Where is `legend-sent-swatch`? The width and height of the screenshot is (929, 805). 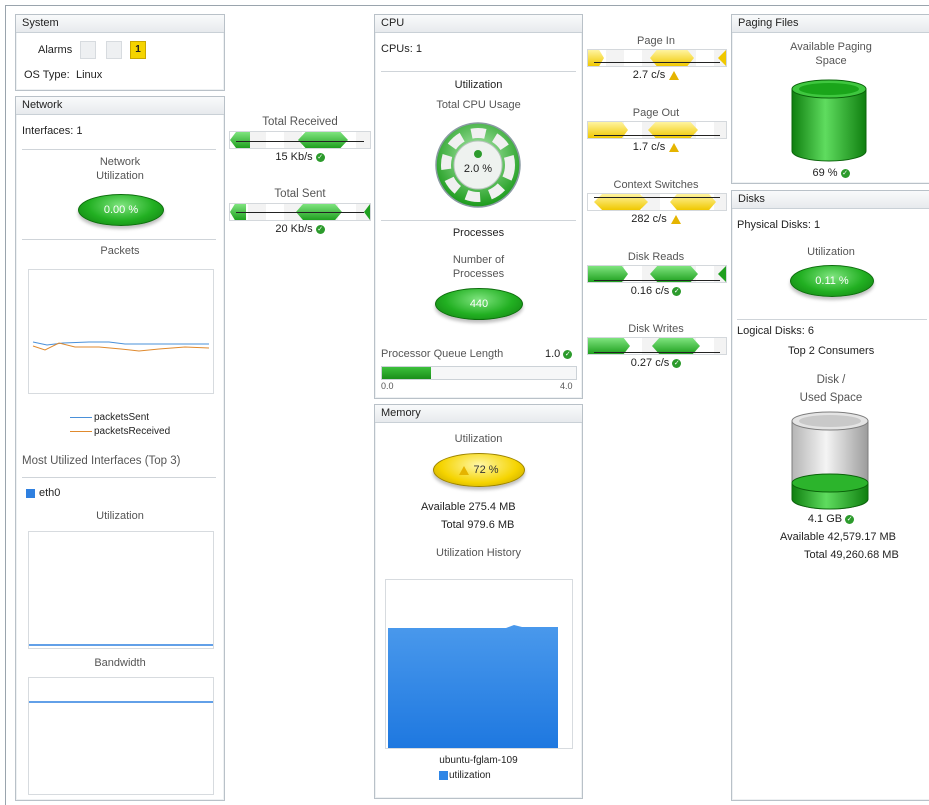
legend-sent-swatch is located at coordinates (81, 417).